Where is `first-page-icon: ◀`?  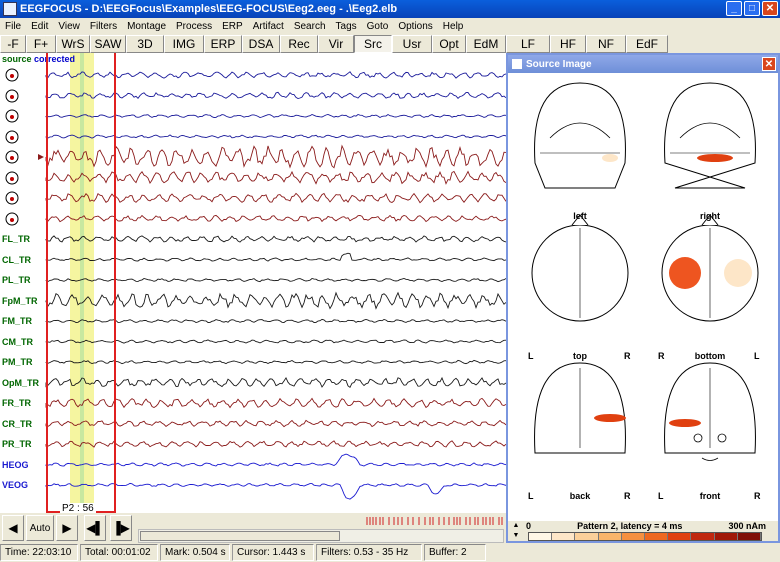 first-page-icon: ◀ is located at coordinates (13, 528).